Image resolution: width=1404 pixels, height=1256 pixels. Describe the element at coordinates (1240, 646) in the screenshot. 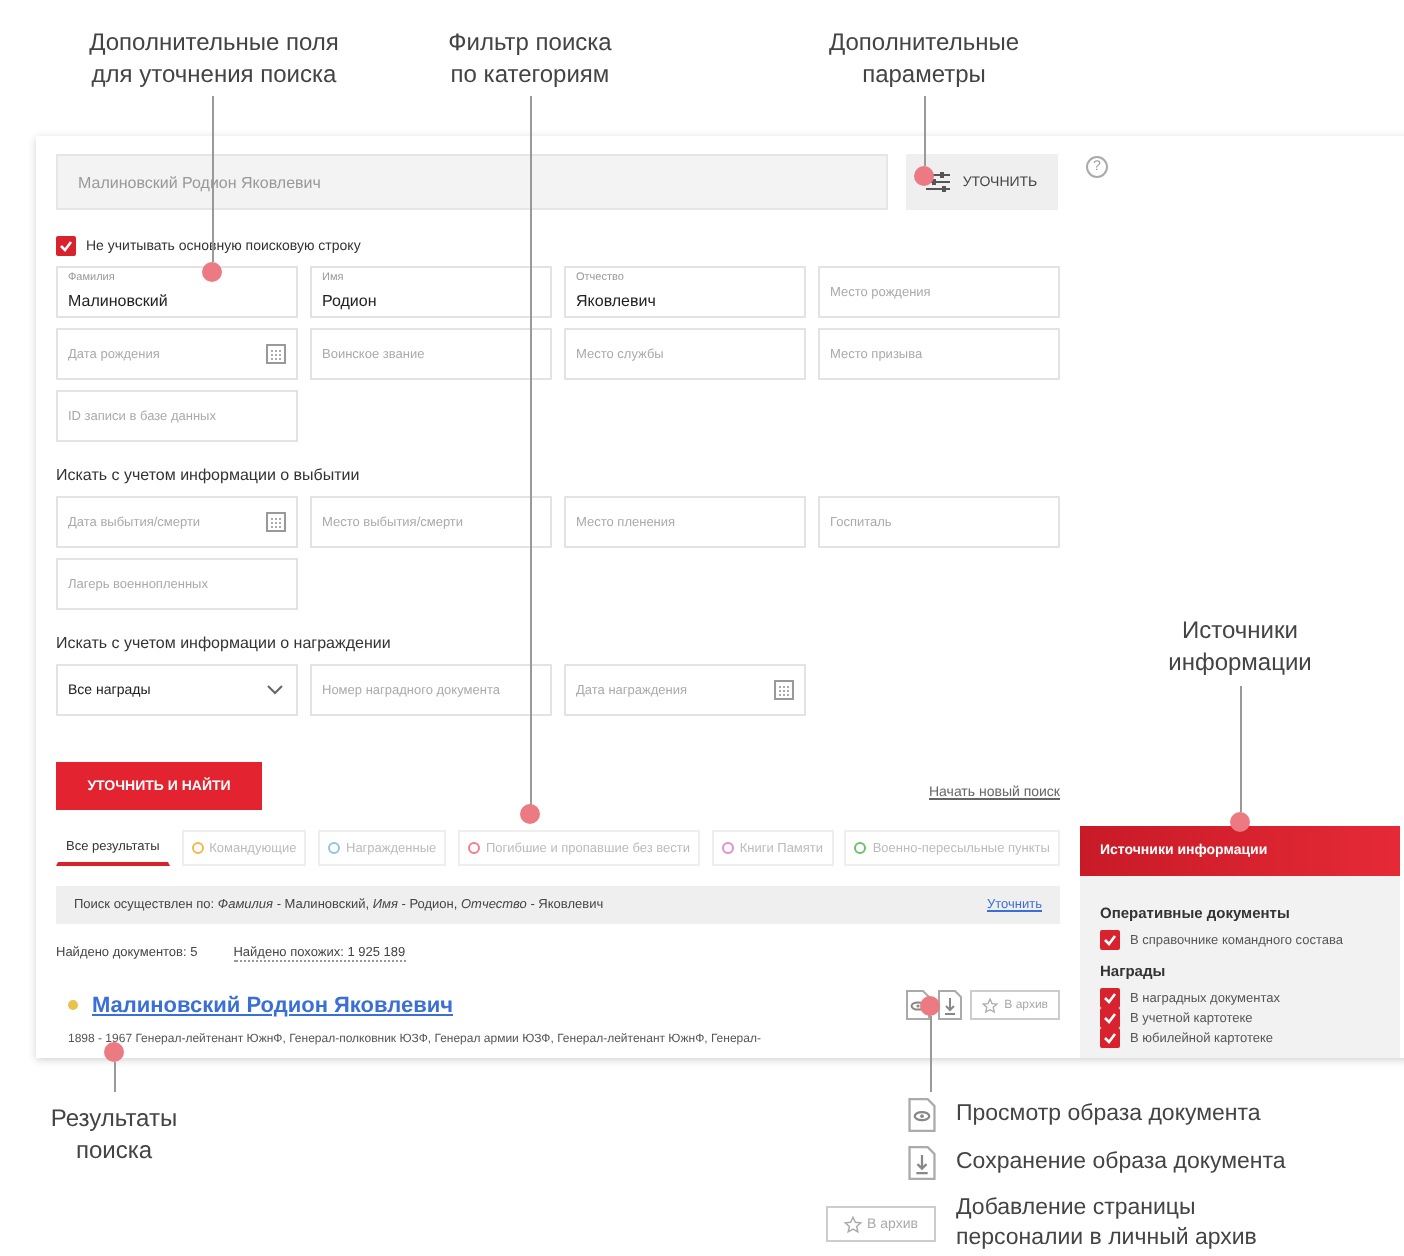

I see `callout-text: Источники информации` at that location.